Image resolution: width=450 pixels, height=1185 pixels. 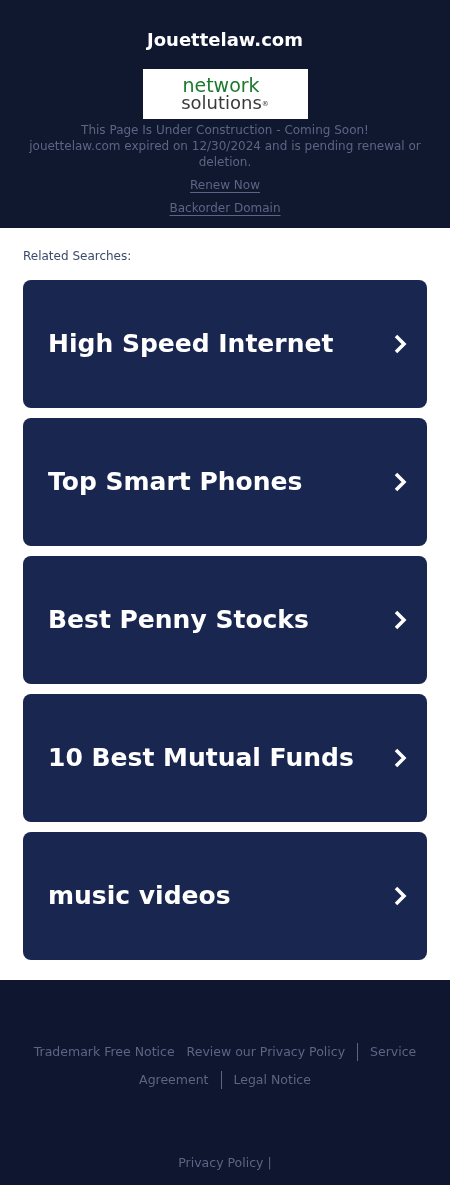 I want to click on search-link: High Speed Internet, so click(x=225, y=344).